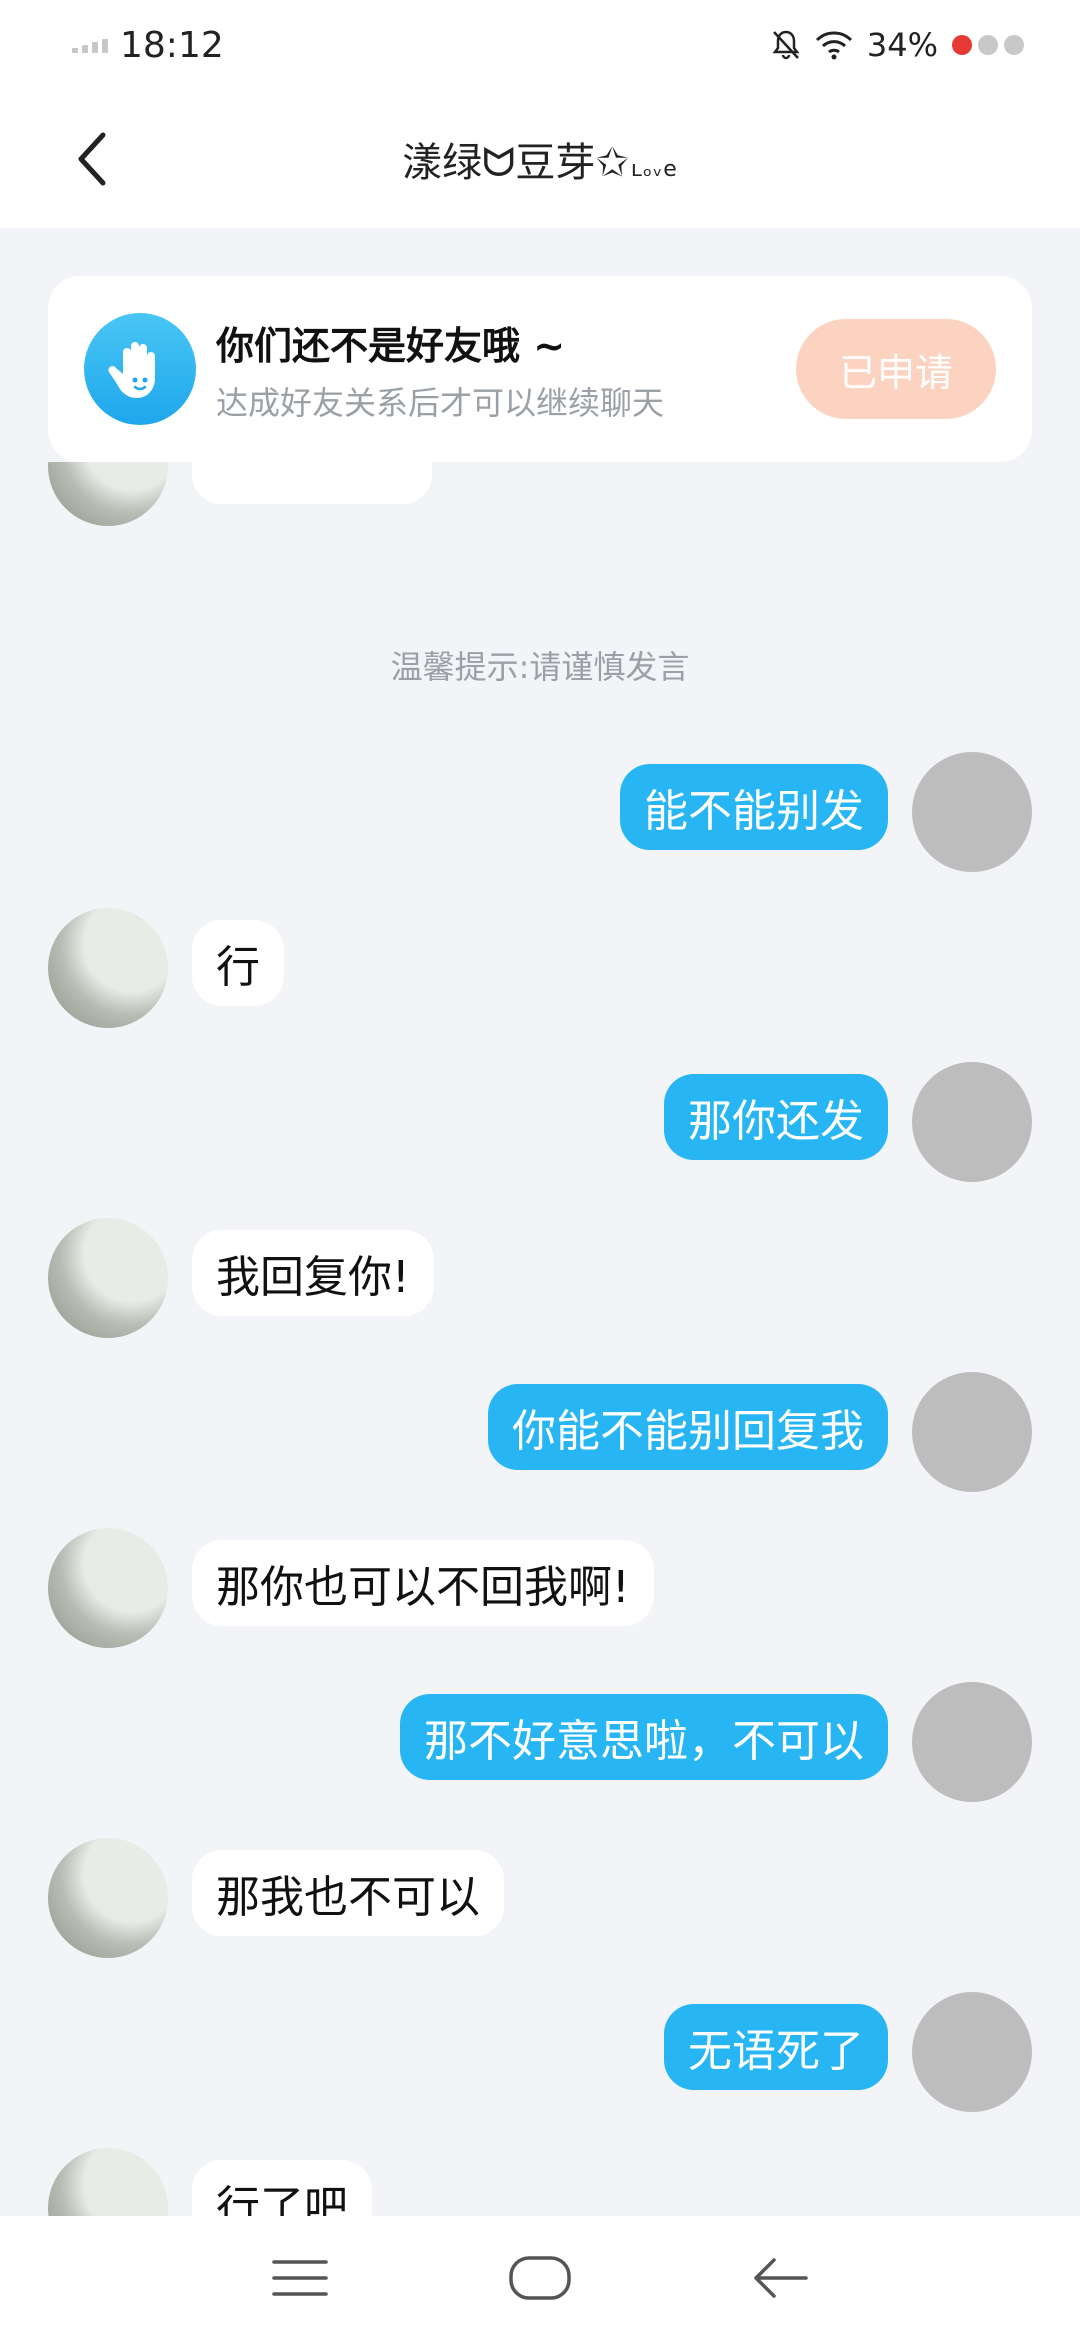 This screenshot has height=2340, width=1080. Describe the element at coordinates (540, 2182) in the screenshot. I see `message-row: 行了吧` at that location.